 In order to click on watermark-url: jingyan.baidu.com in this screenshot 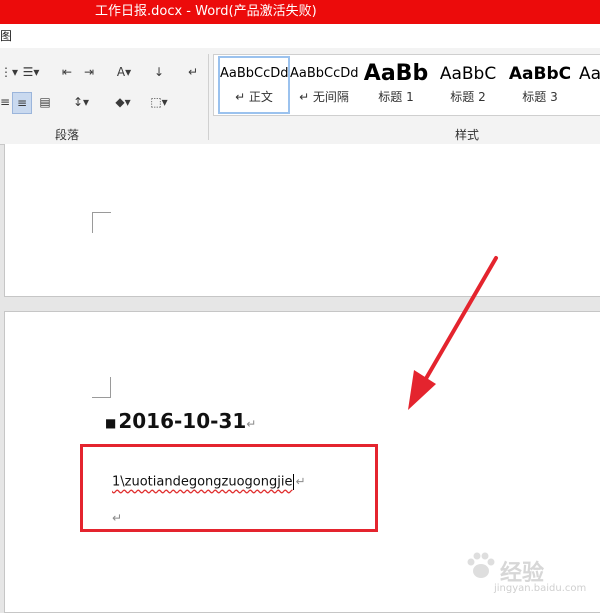, I will do `click(540, 588)`.